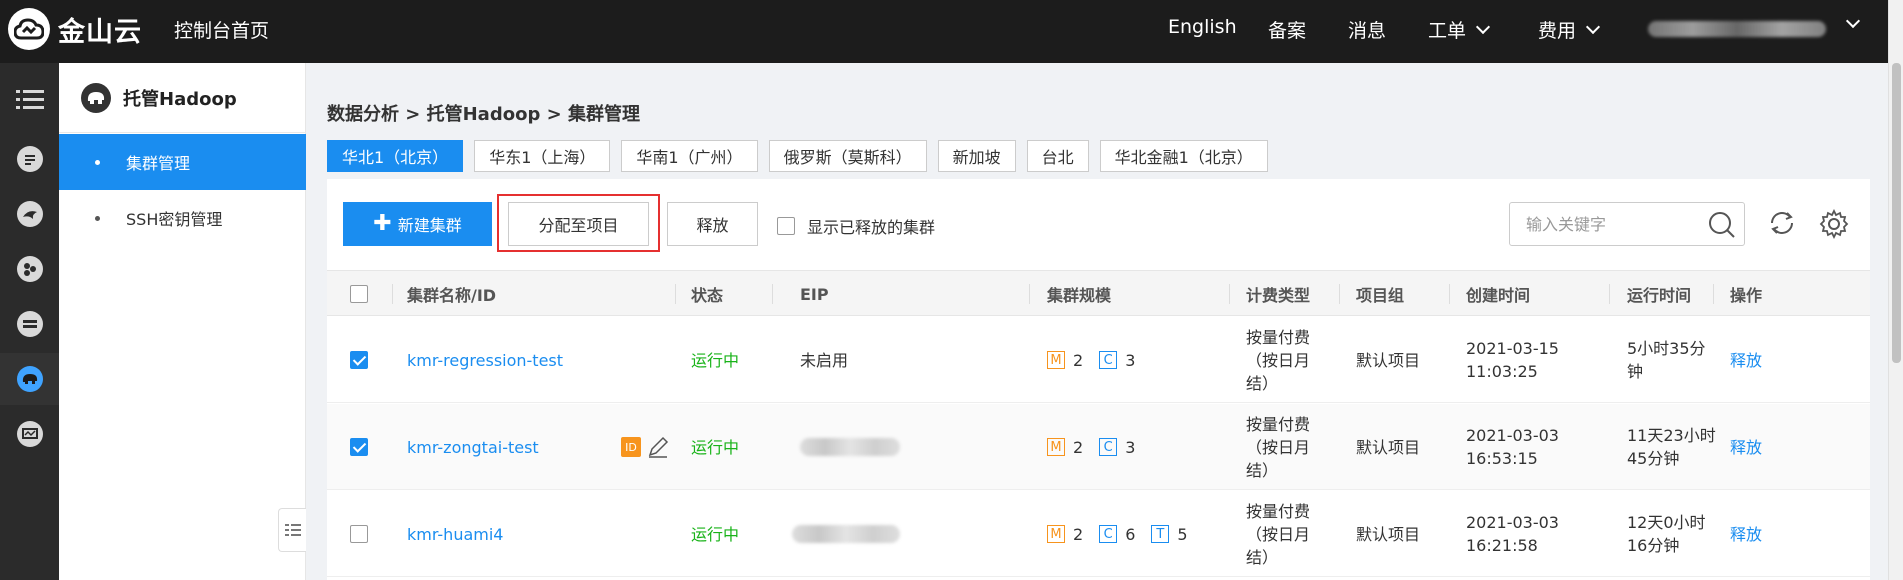  Describe the element at coordinates (712, 224) in the screenshot. I see `release-button: 释放` at that location.